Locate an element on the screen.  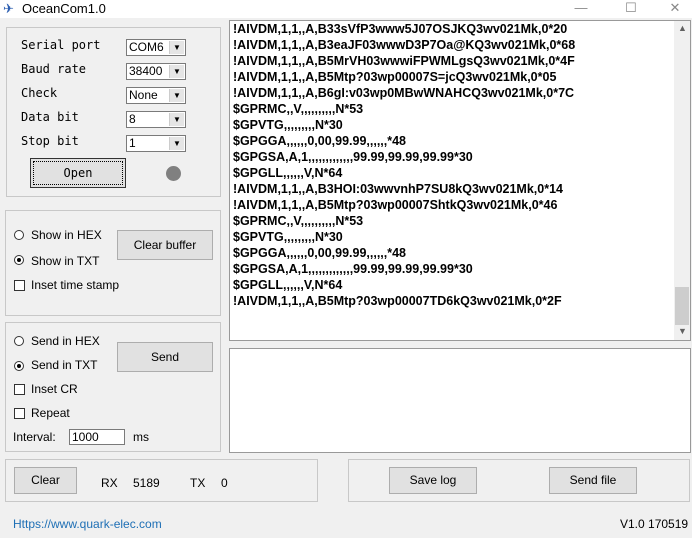
scrollbar-thumb is located at coordinates (682, 306).